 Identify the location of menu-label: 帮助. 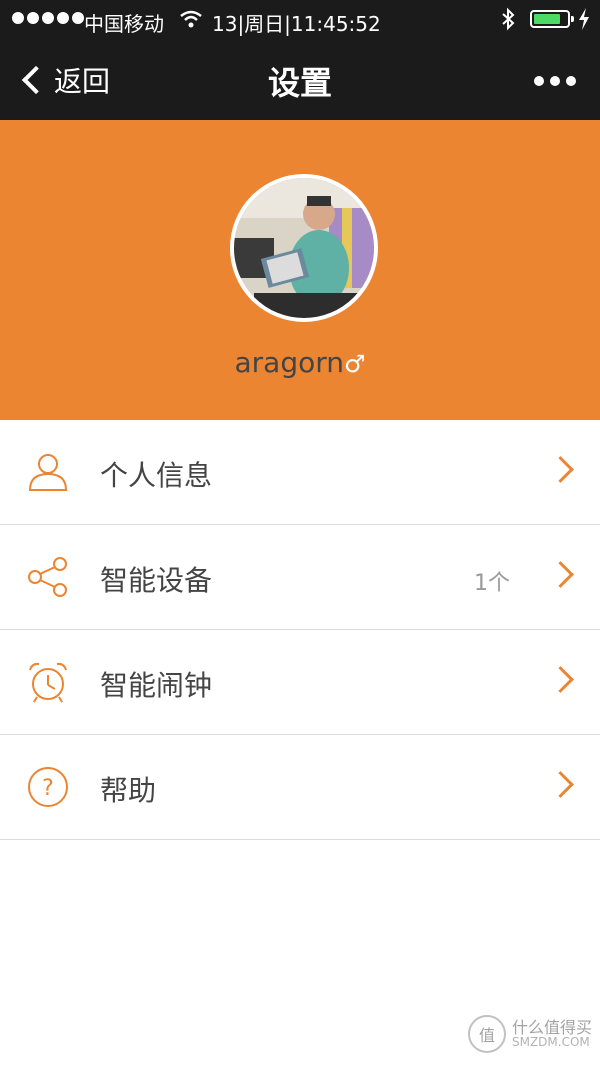
(128, 790).